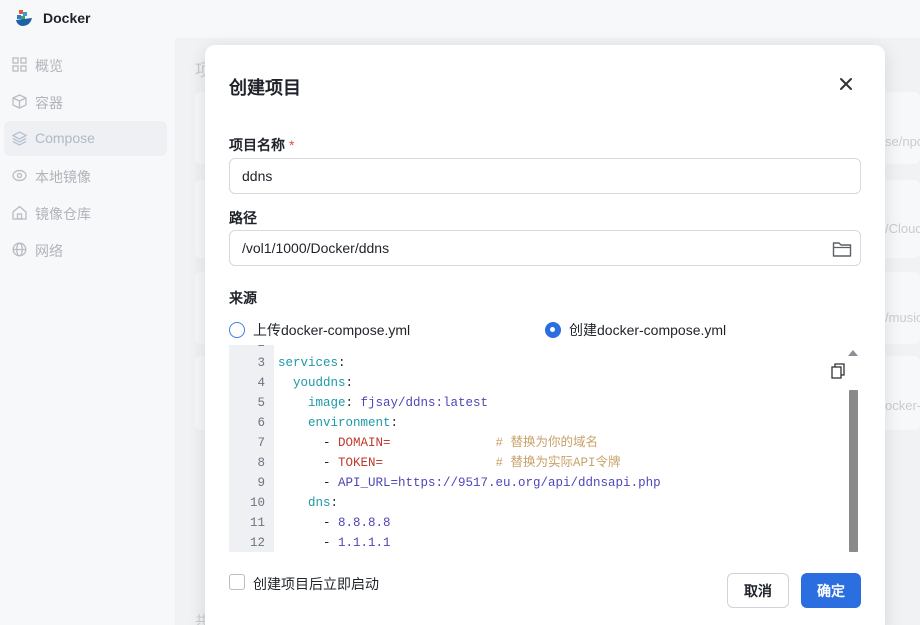  I want to click on dialog-title: 创建项目, so click(265, 88).